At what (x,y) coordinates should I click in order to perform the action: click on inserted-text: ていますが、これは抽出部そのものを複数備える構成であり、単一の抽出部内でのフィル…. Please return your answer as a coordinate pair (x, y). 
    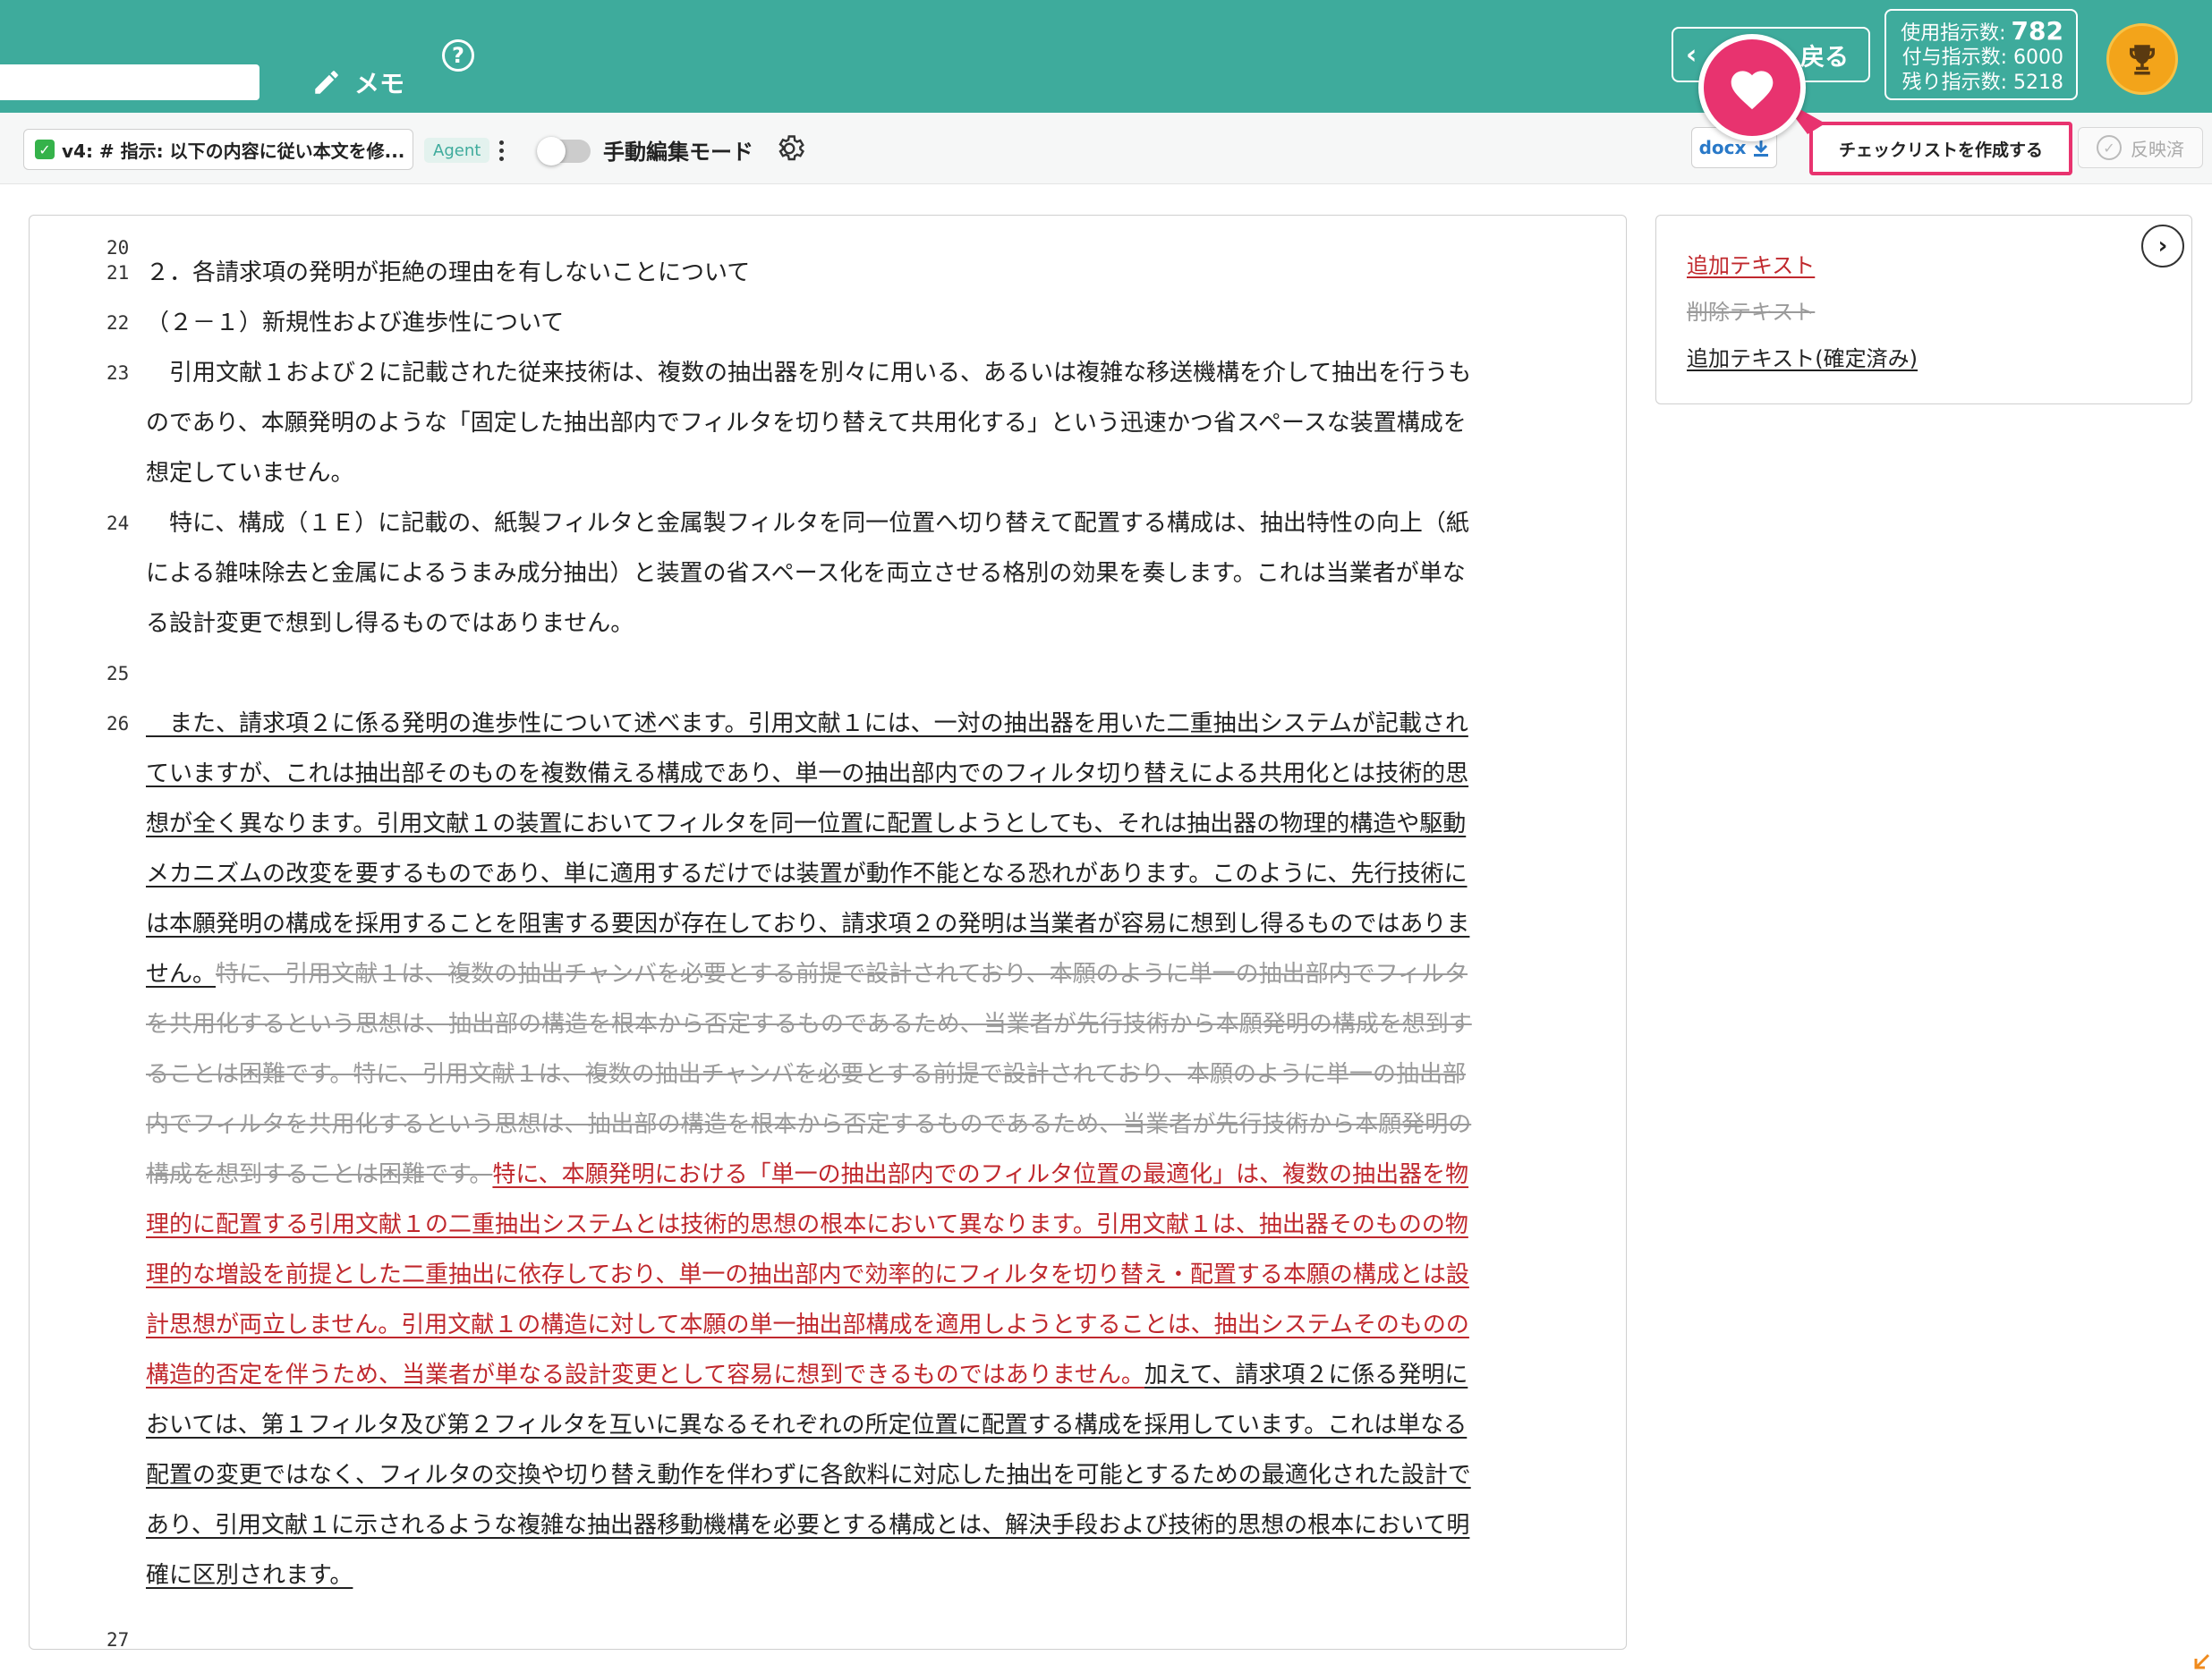
    Looking at the image, I should click on (807, 773).